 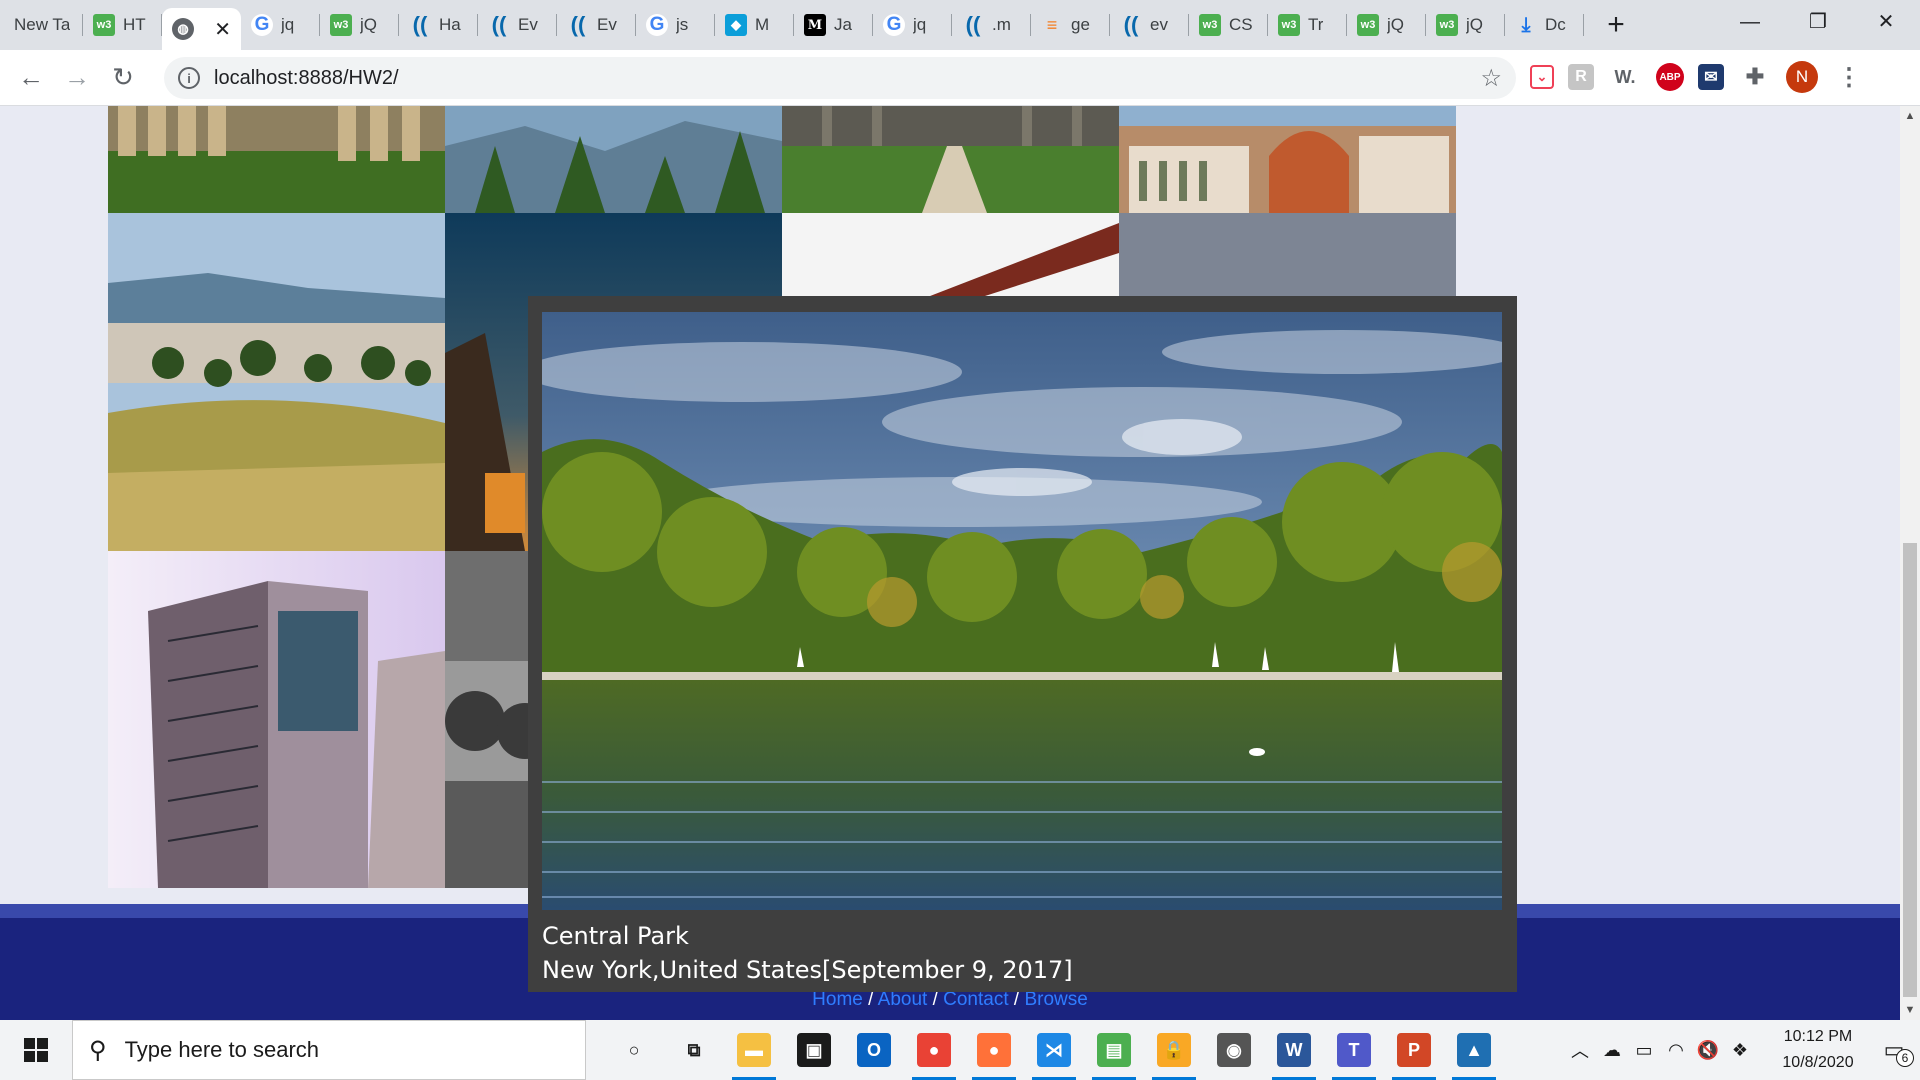 I want to click on taskbar-app: ○, so click(x=634, y=1050).